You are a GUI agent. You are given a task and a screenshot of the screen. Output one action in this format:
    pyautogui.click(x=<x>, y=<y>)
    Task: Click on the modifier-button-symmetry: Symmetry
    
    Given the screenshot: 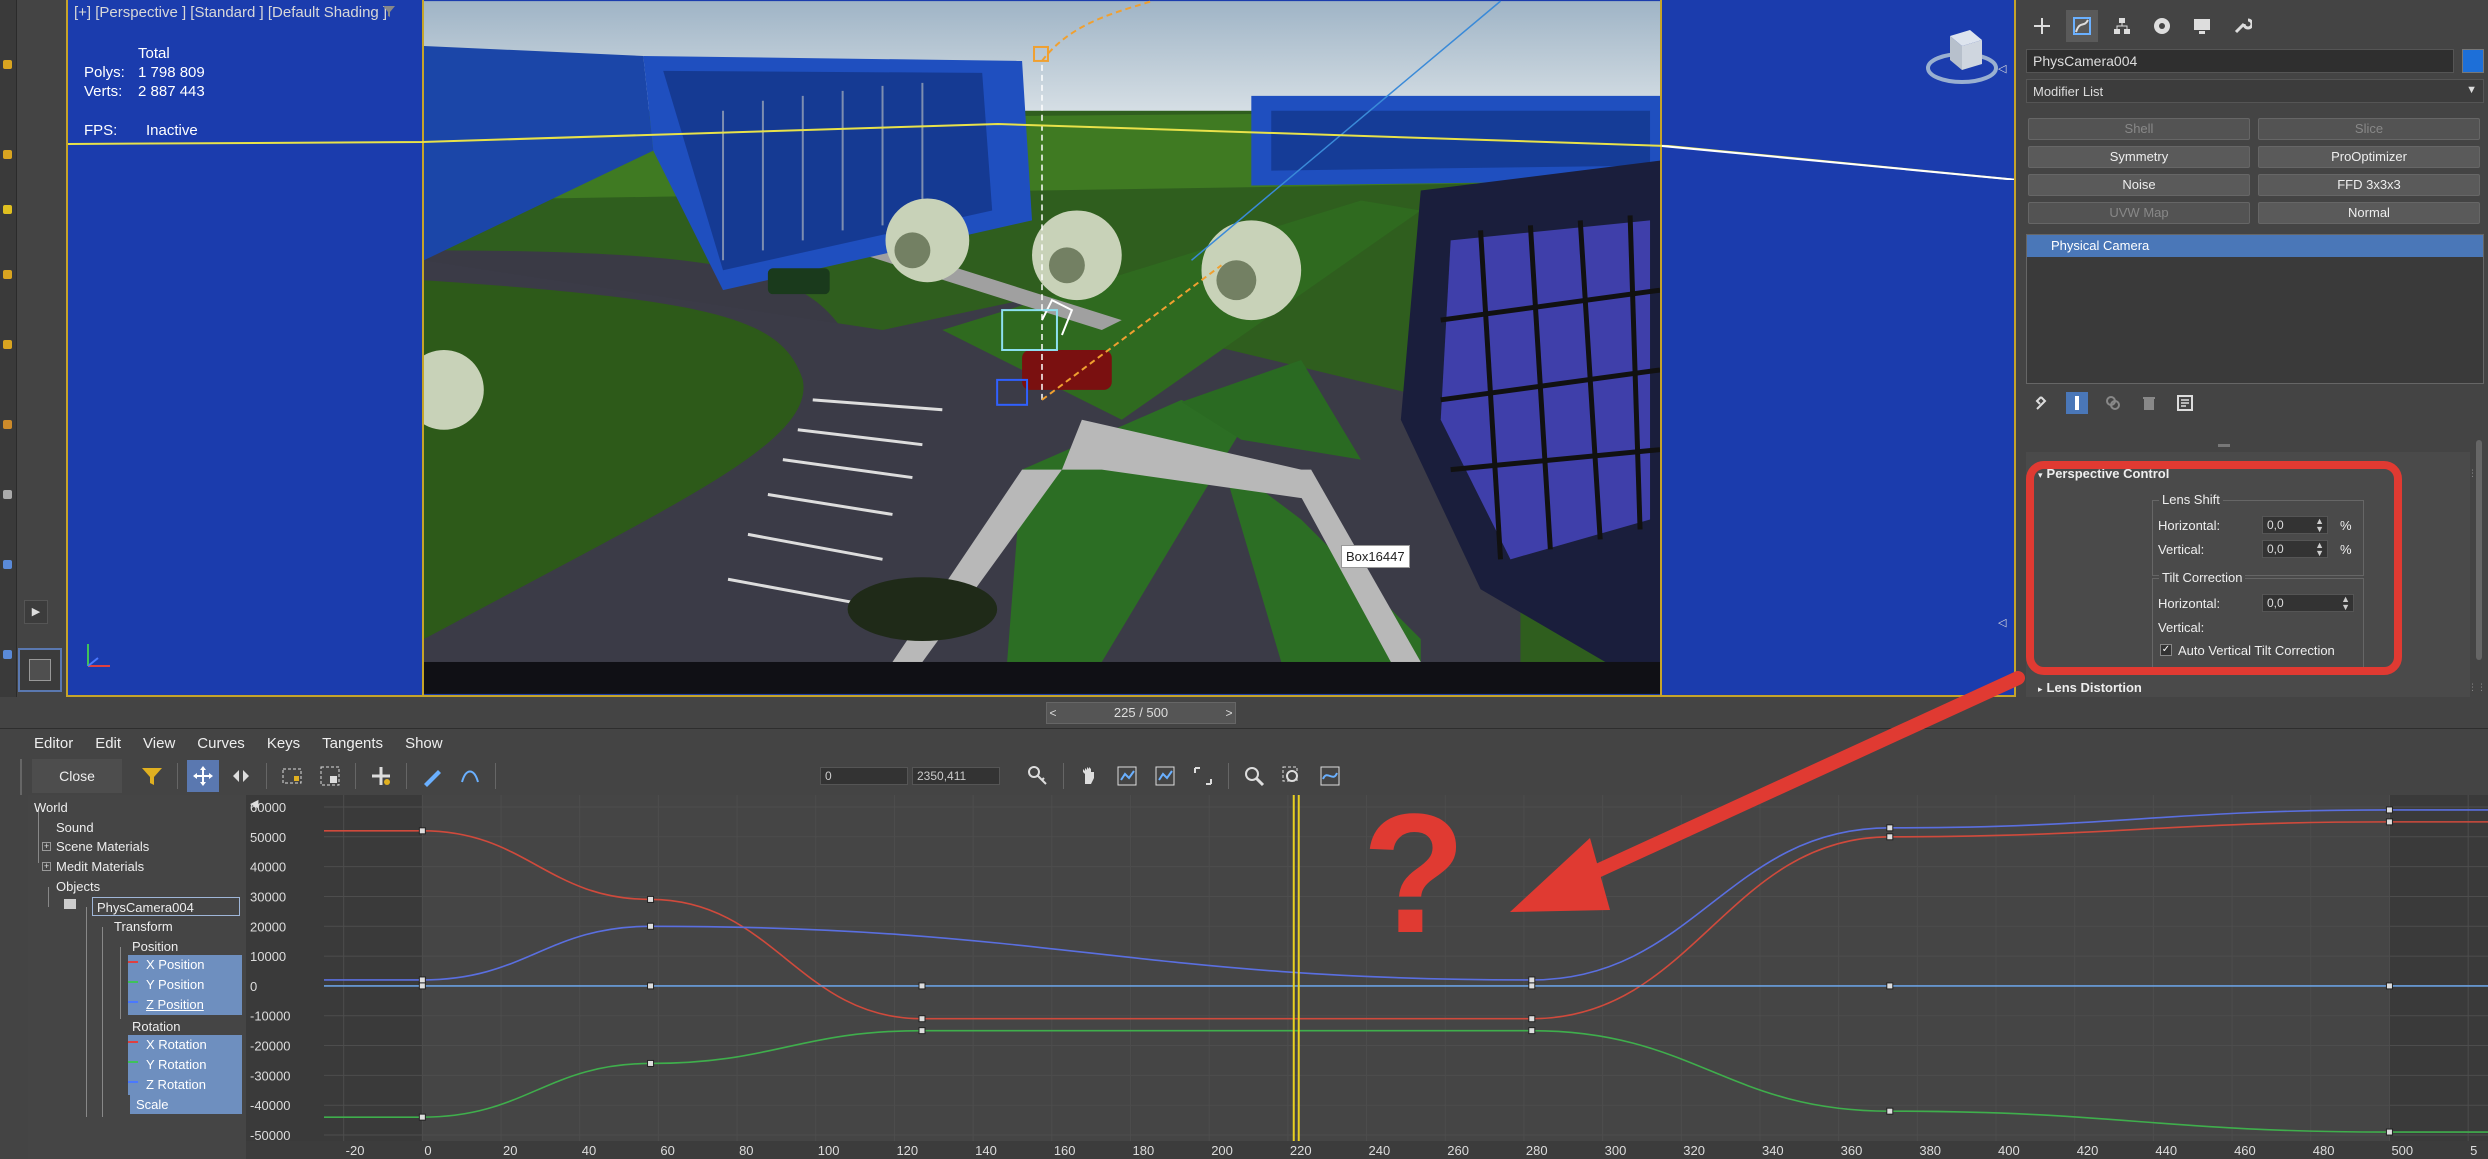 What is the action you would take?
    pyautogui.click(x=2139, y=157)
    